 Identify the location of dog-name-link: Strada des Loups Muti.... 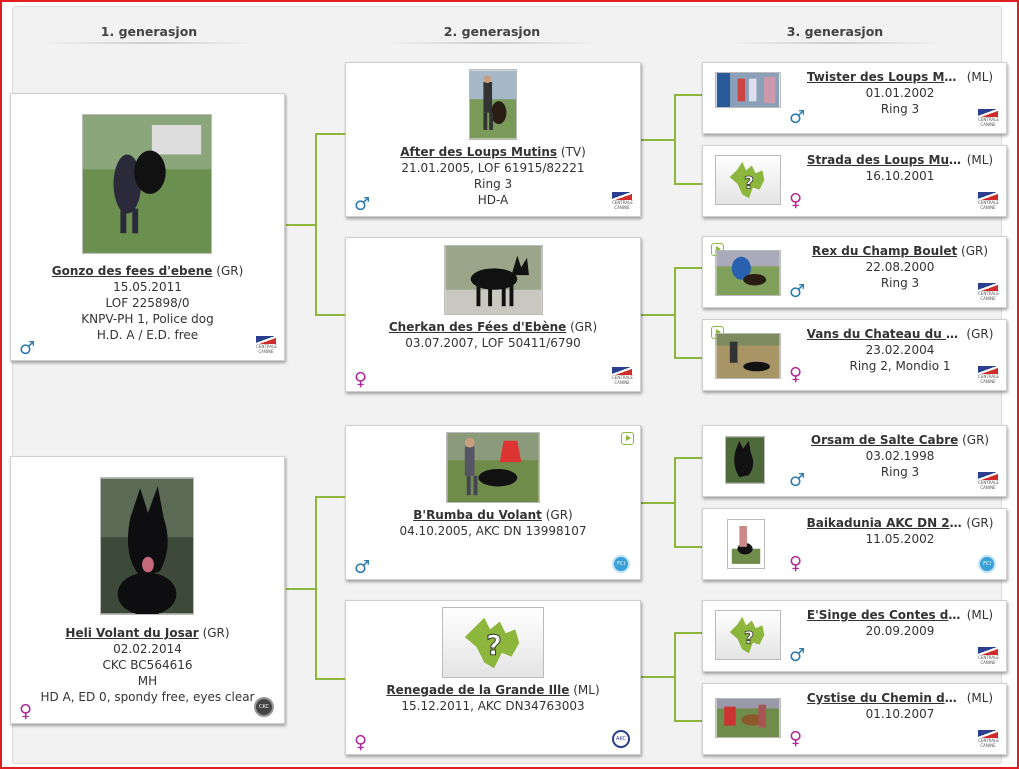
(885, 160).